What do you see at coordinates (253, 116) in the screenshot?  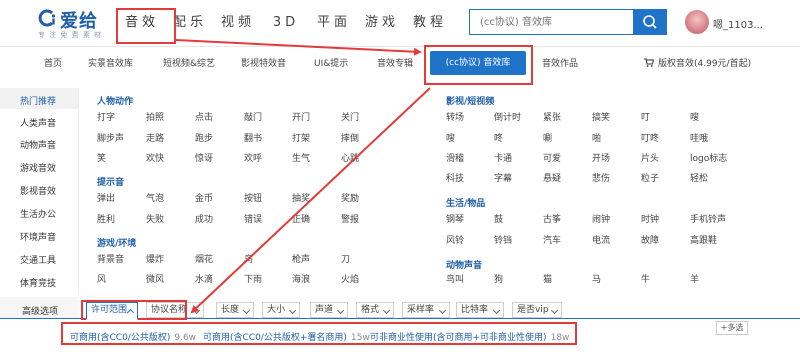 I see `tag-item: 敲门` at bounding box center [253, 116].